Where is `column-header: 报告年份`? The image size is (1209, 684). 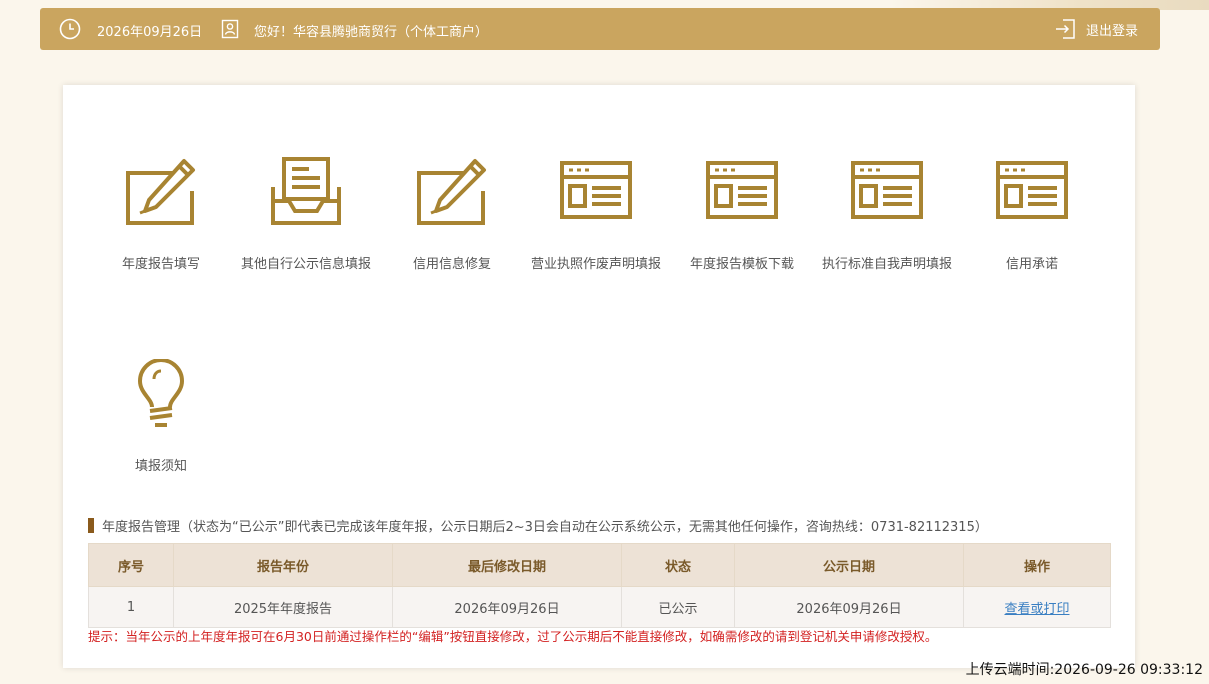
column-header: 报告年份 is located at coordinates (283, 565).